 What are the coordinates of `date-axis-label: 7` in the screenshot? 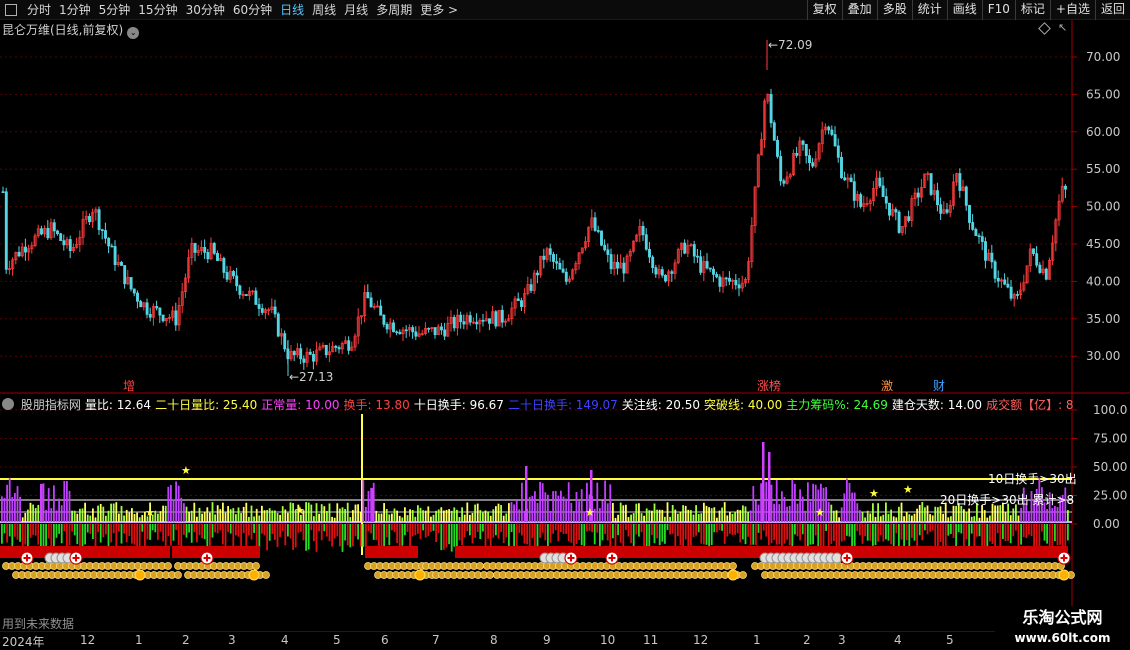 It's located at (436, 640).